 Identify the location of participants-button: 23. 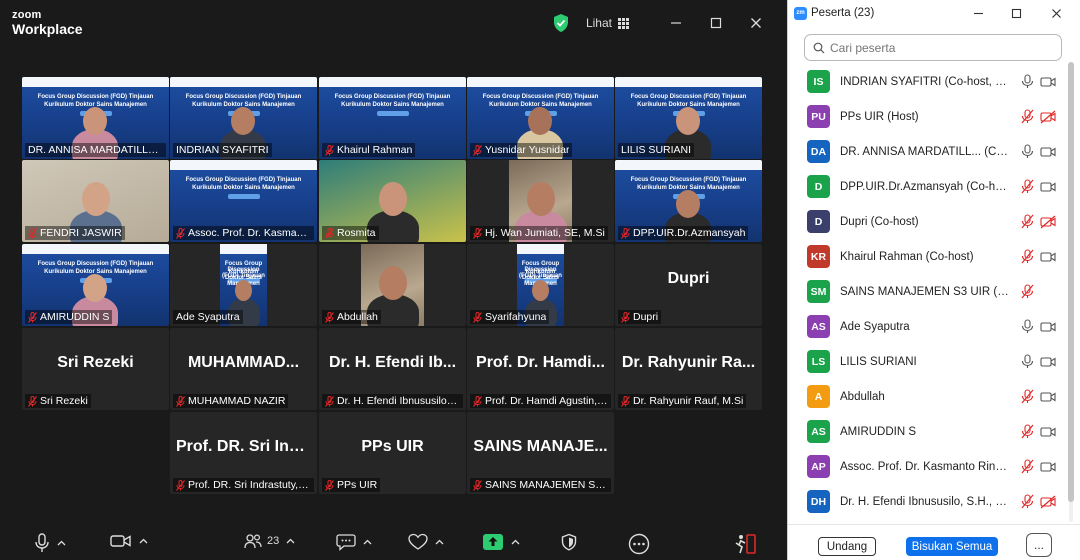
(269, 541).